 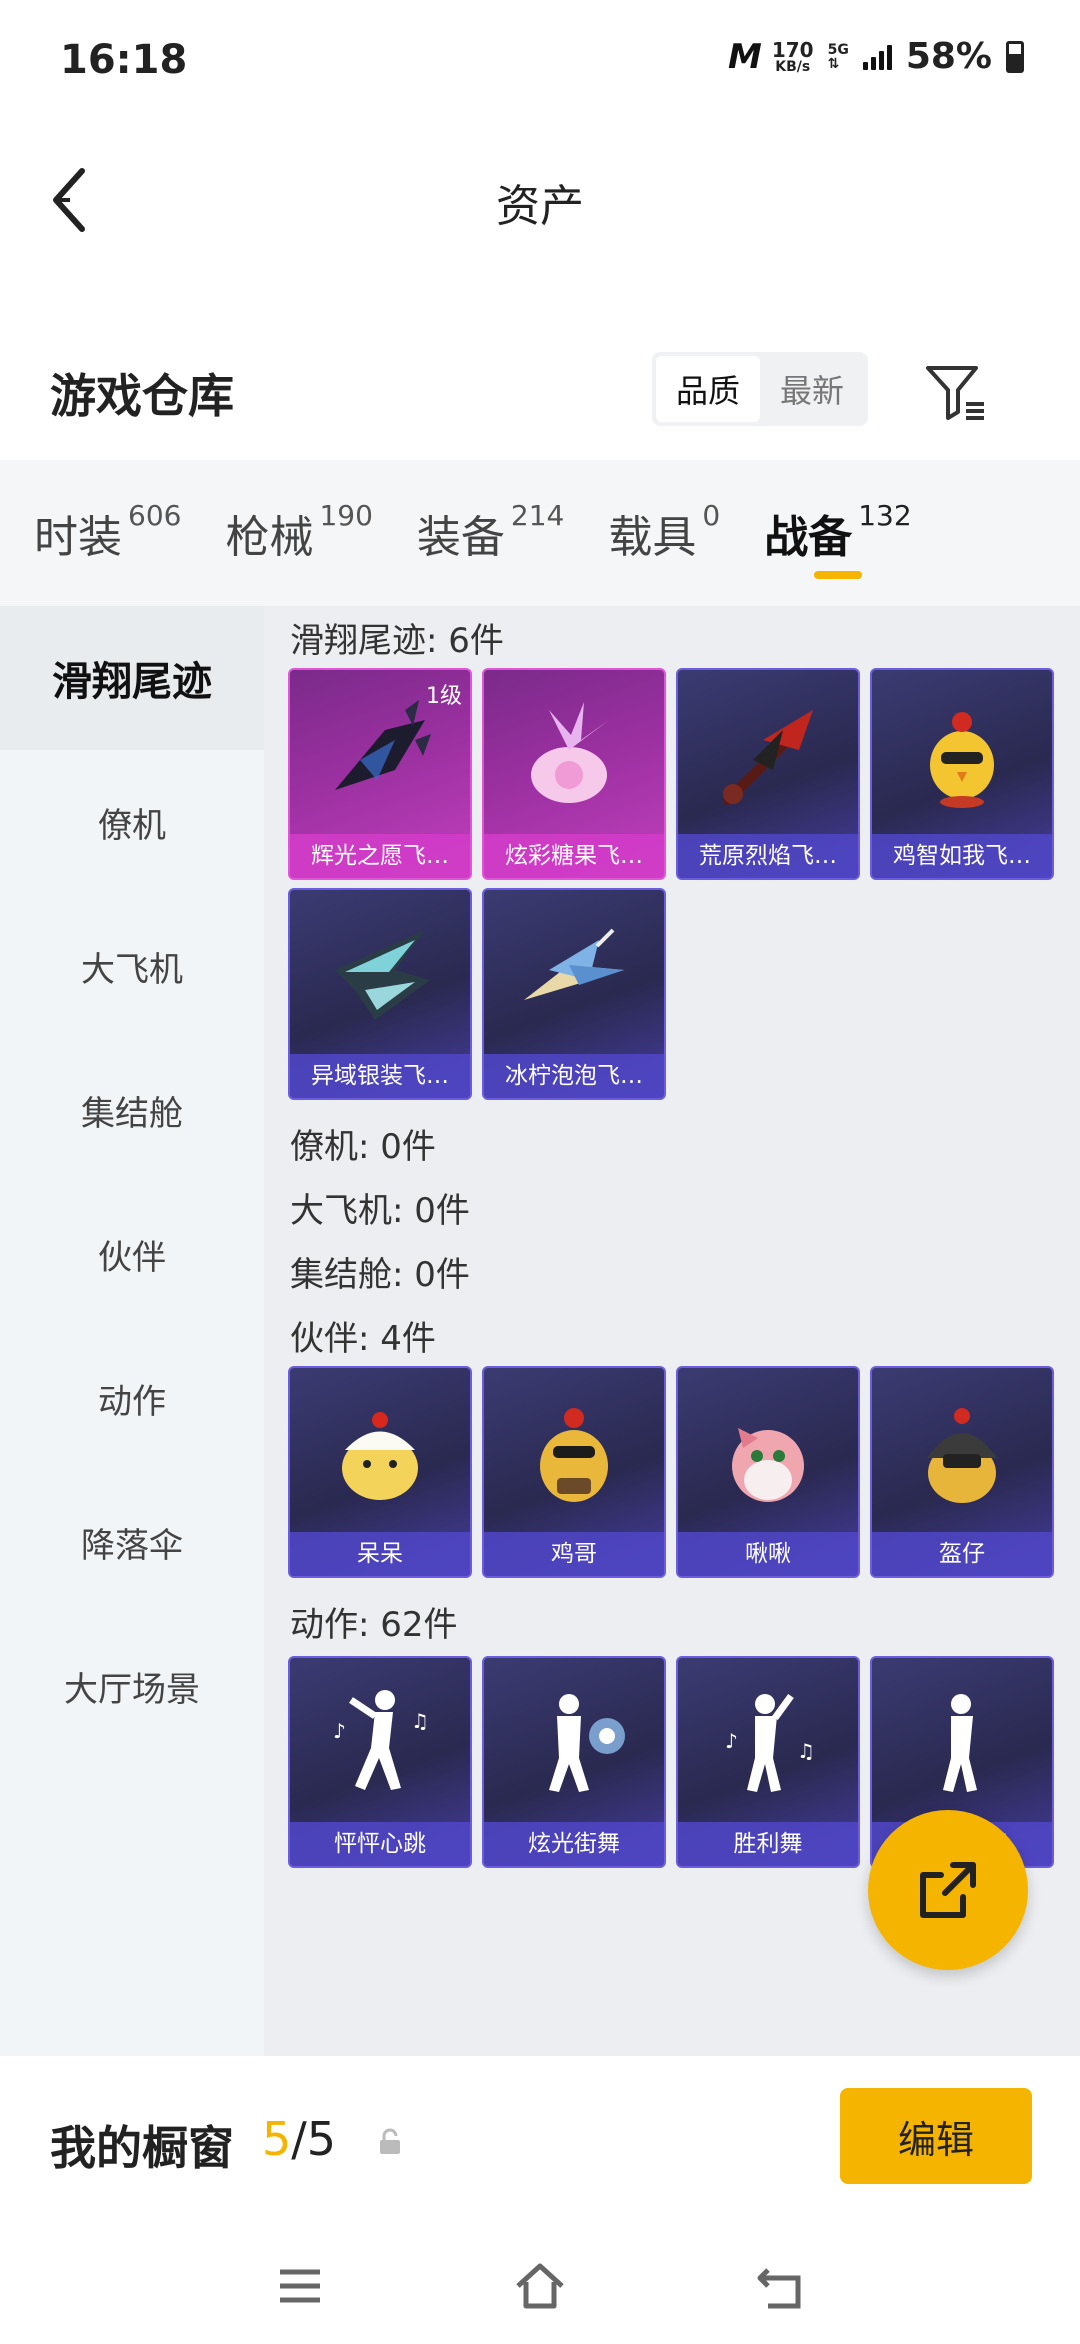 I want to click on home-button, so click(x=540, y=2286).